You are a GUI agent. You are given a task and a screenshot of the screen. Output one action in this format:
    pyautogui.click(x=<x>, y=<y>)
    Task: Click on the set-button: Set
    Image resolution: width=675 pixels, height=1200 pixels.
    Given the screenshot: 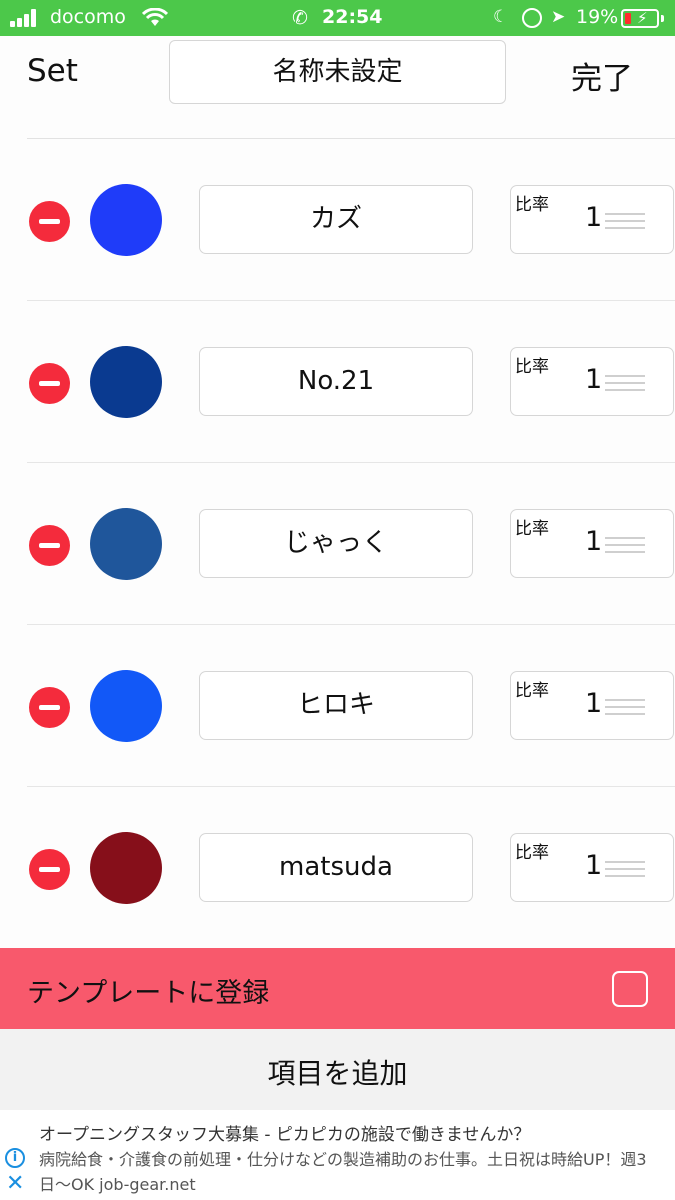 What is the action you would take?
    pyautogui.click(x=52, y=71)
    